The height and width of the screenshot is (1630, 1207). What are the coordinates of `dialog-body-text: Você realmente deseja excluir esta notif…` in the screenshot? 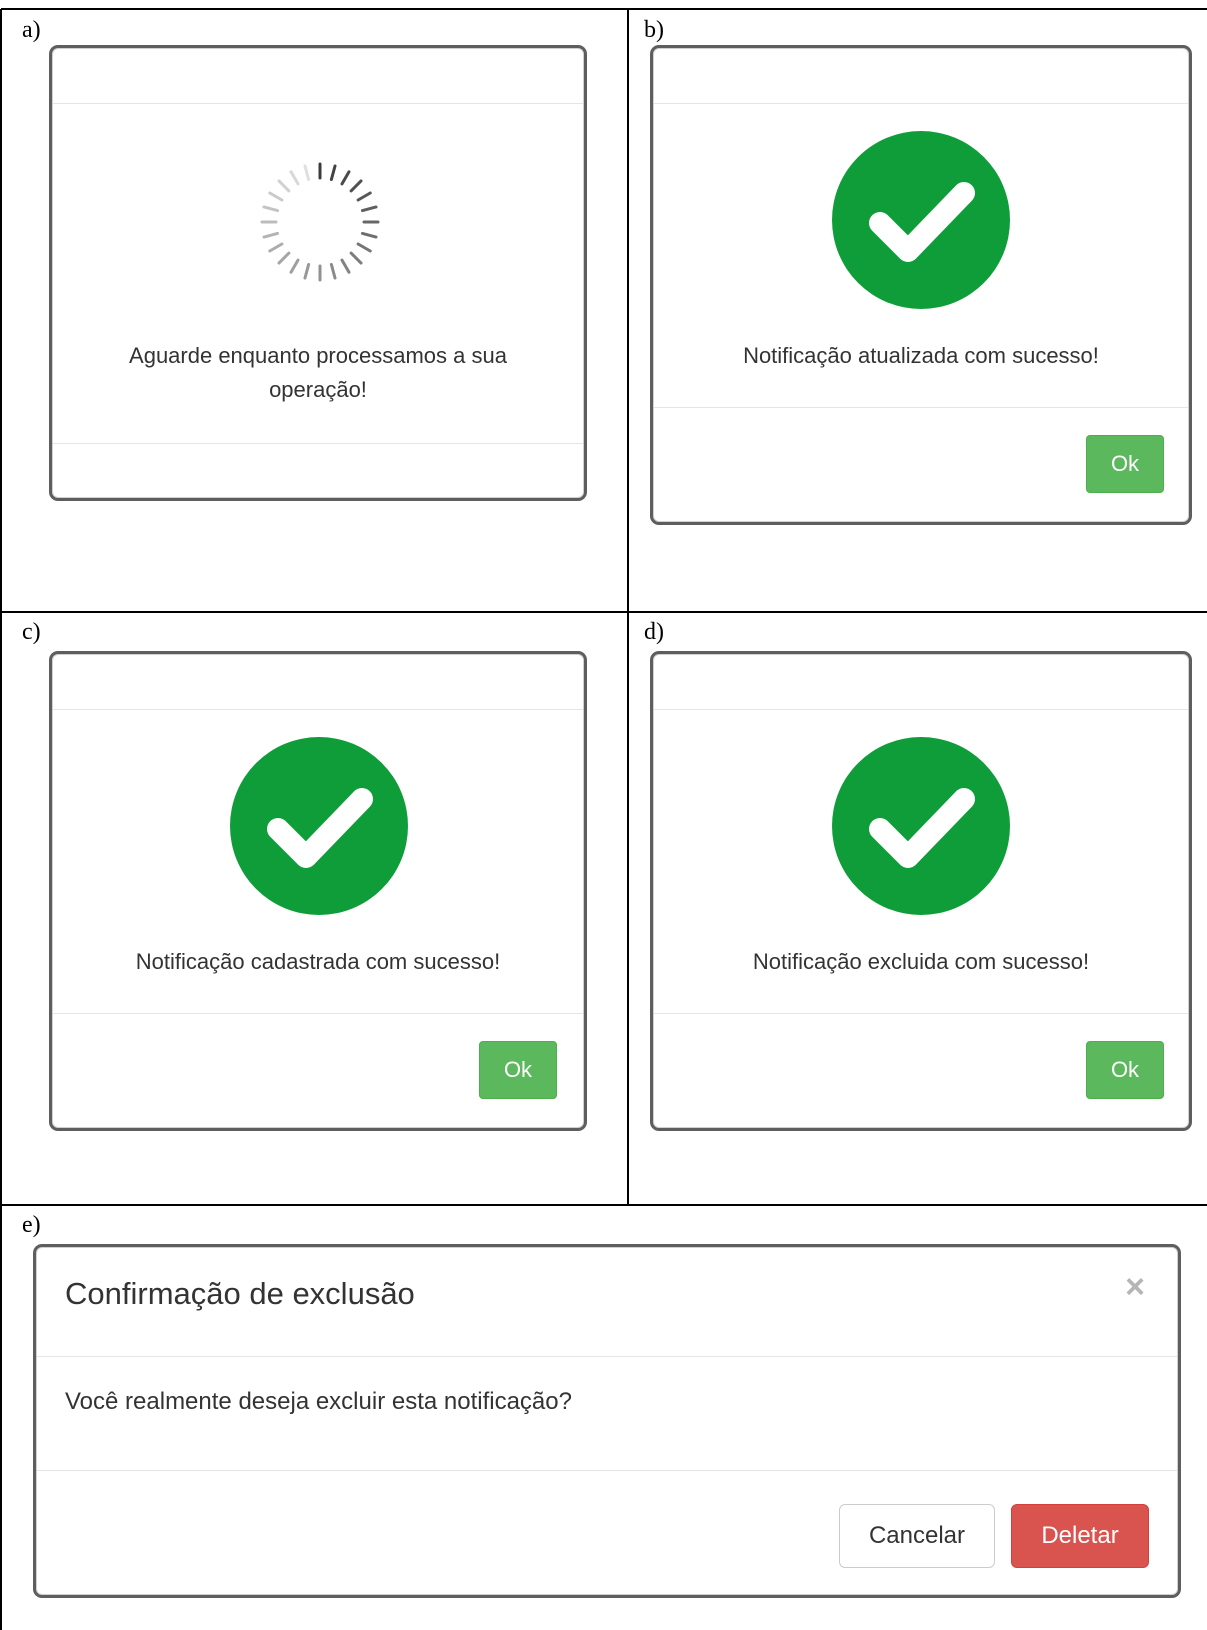 It's located at (318, 1401).